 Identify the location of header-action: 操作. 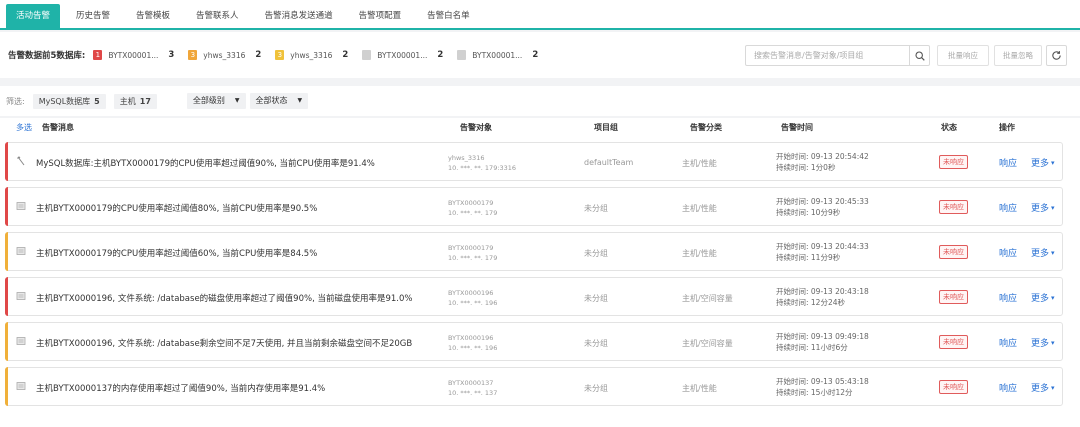
(1007, 127).